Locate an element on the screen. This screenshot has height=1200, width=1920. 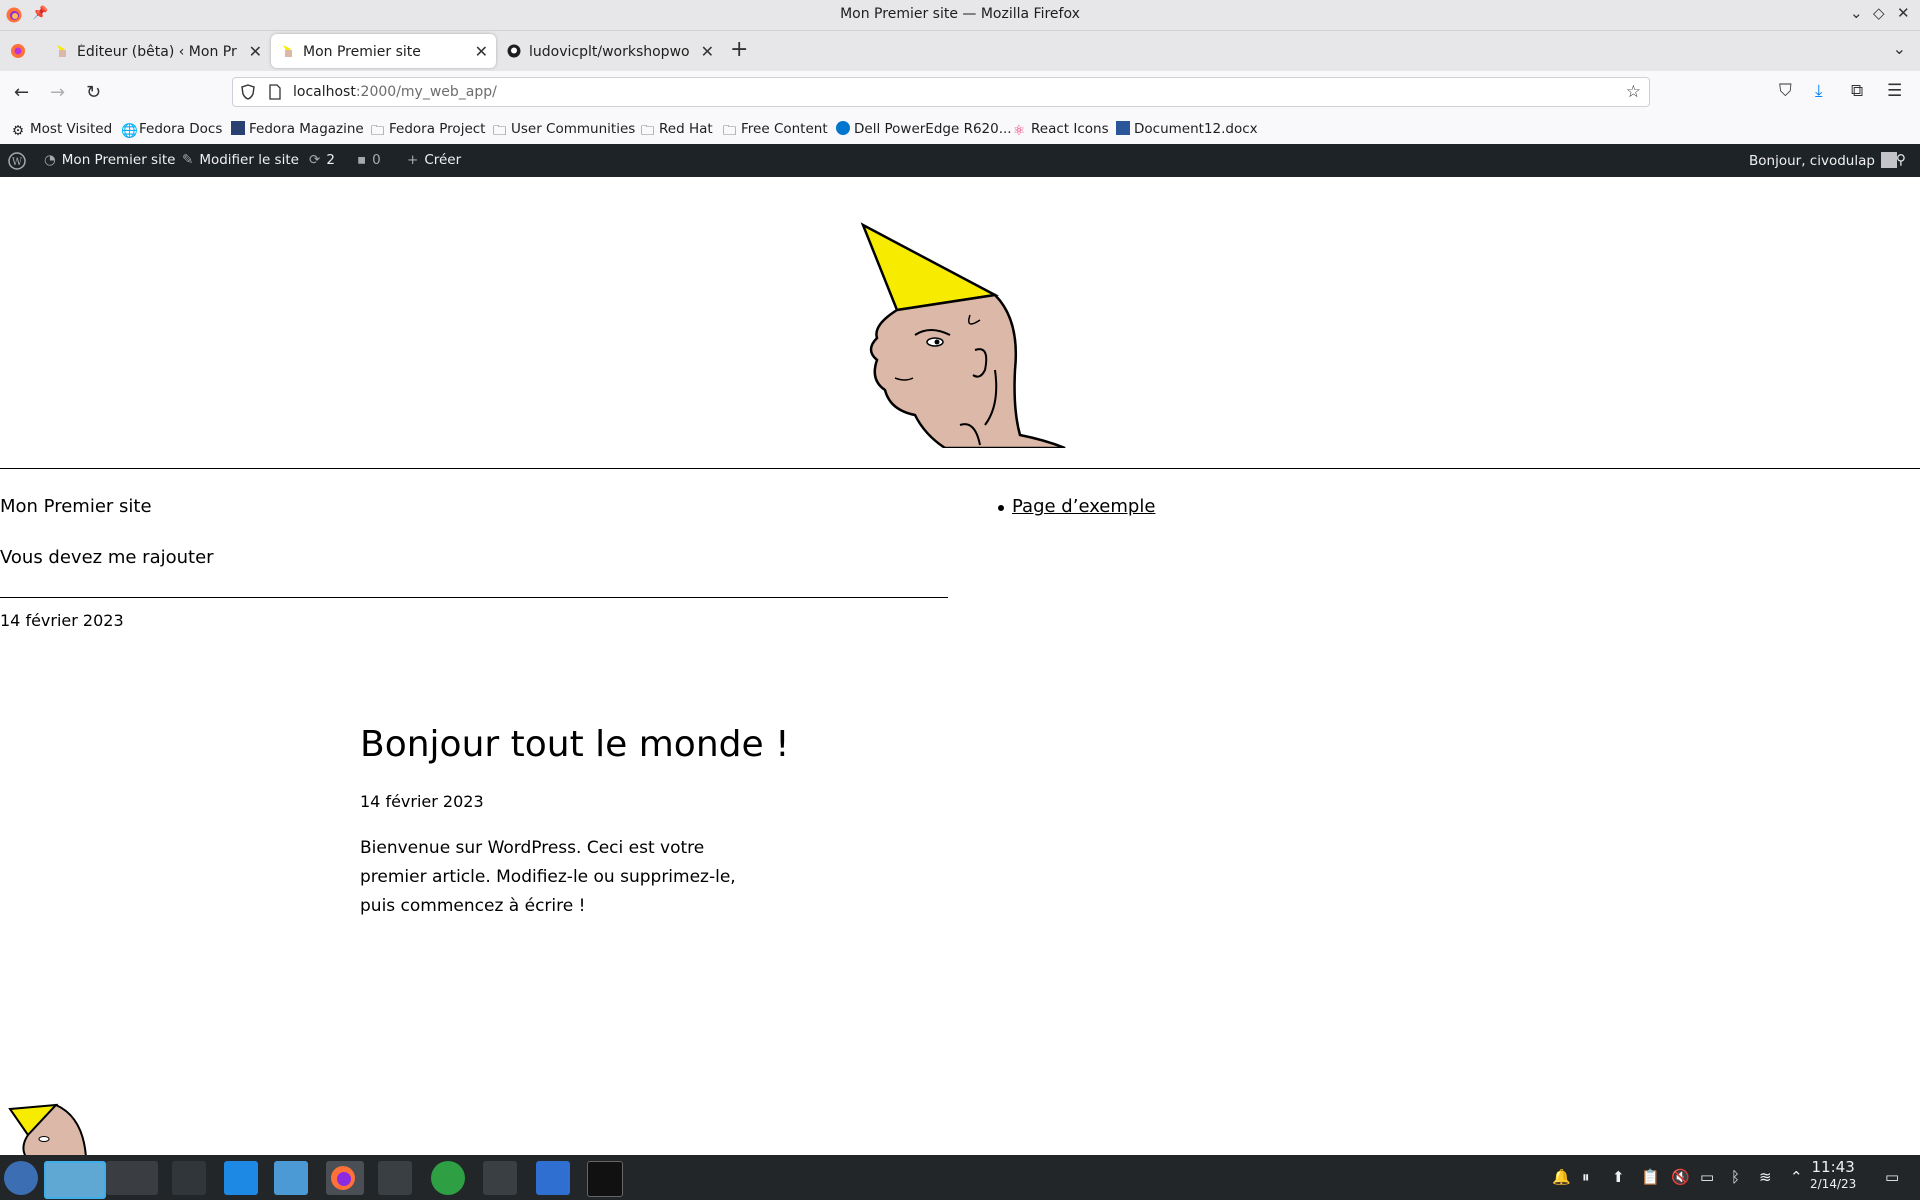
minimize-icon: ⌄ is located at coordinates (1856, 13).